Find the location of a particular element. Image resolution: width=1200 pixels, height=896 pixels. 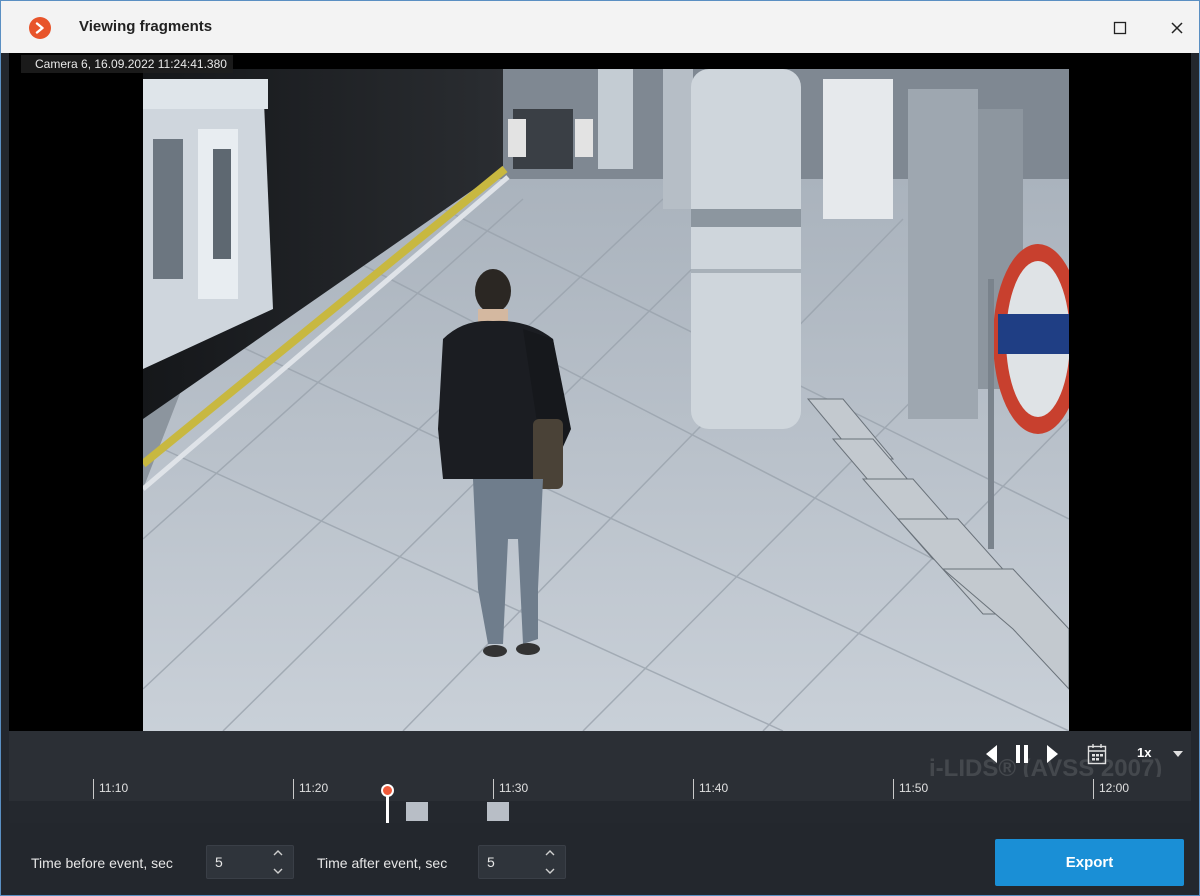

export-button: Export is located at coordinates (1089, 862).